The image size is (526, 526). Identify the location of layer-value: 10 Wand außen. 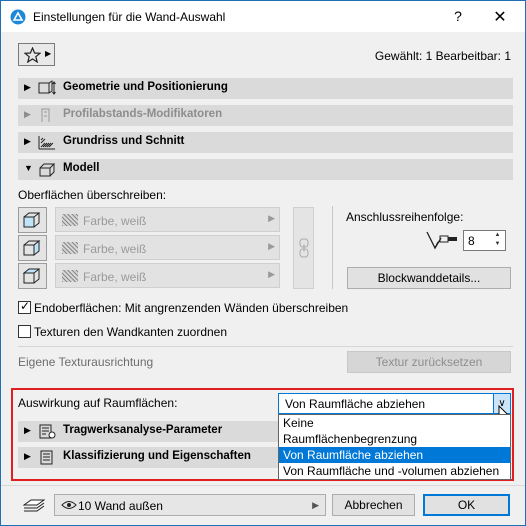
(120, 506).